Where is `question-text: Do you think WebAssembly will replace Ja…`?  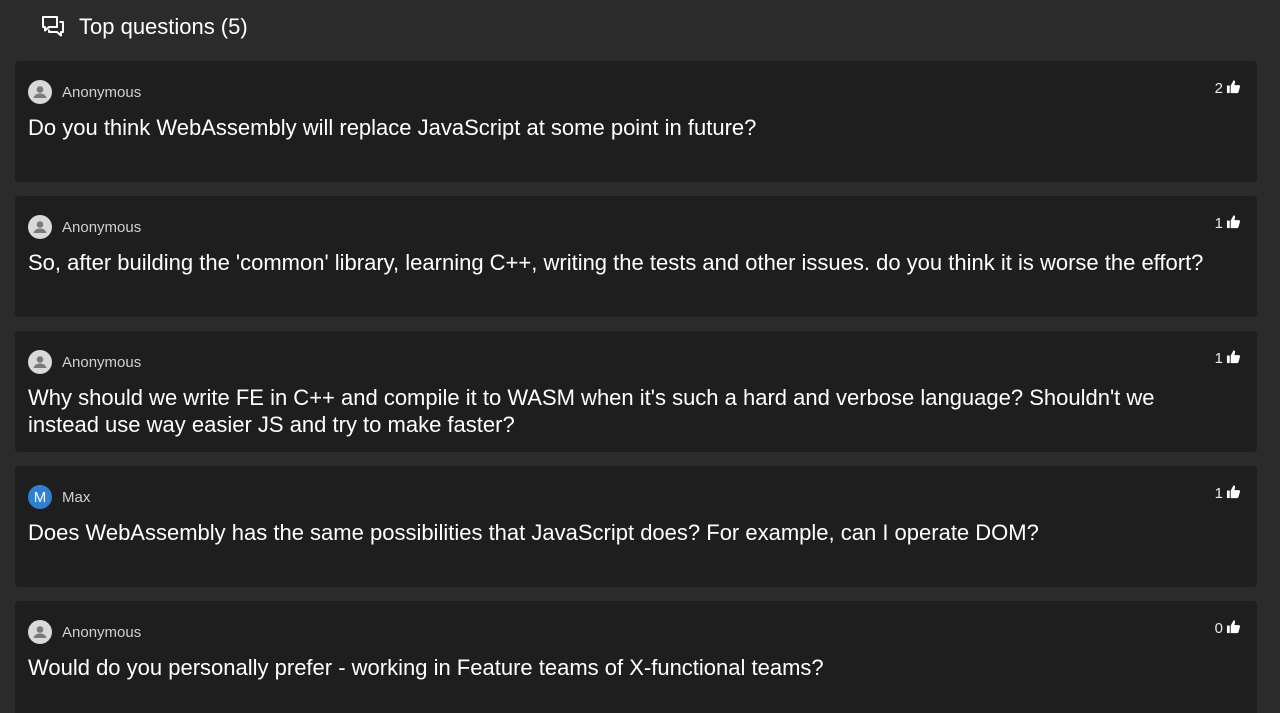
question-text: Do you think WebAssembly will replace Ja… is located at coordinates (392, 127).